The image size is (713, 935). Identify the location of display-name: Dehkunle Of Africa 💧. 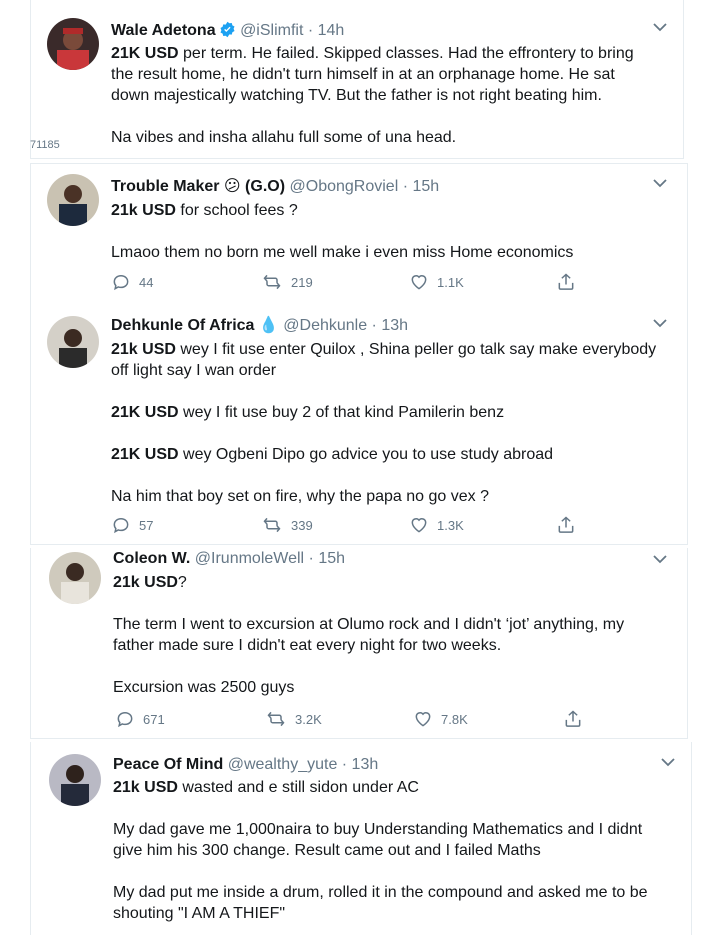
(195, 325).